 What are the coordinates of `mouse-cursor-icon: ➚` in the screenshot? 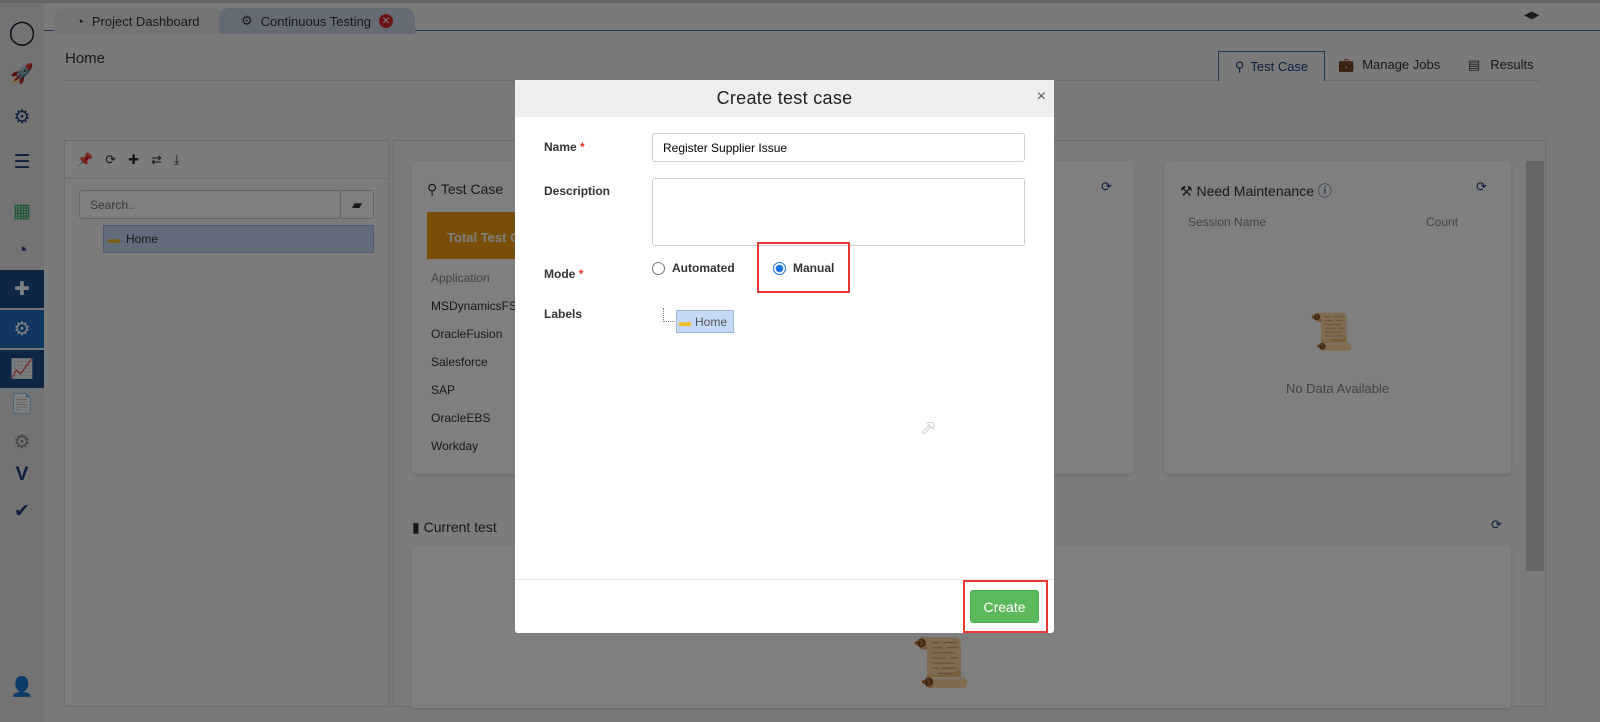 It's located at (928, 428).